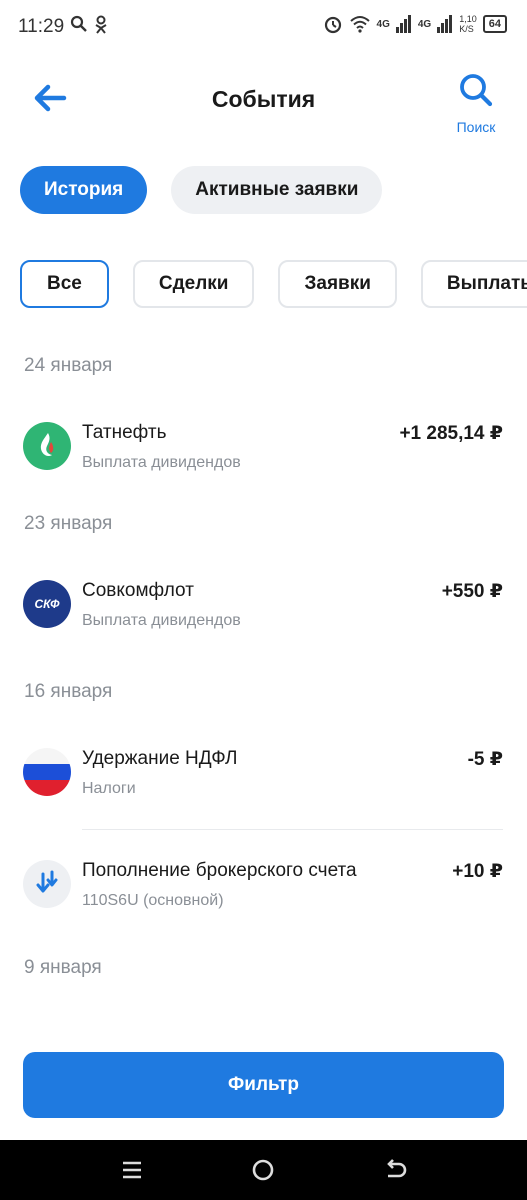 The image size is (527, 1200). What do you see at coordinates (359, 24) in the screenshot?
I see `wifi-icon` at bounding box center [359, 24].